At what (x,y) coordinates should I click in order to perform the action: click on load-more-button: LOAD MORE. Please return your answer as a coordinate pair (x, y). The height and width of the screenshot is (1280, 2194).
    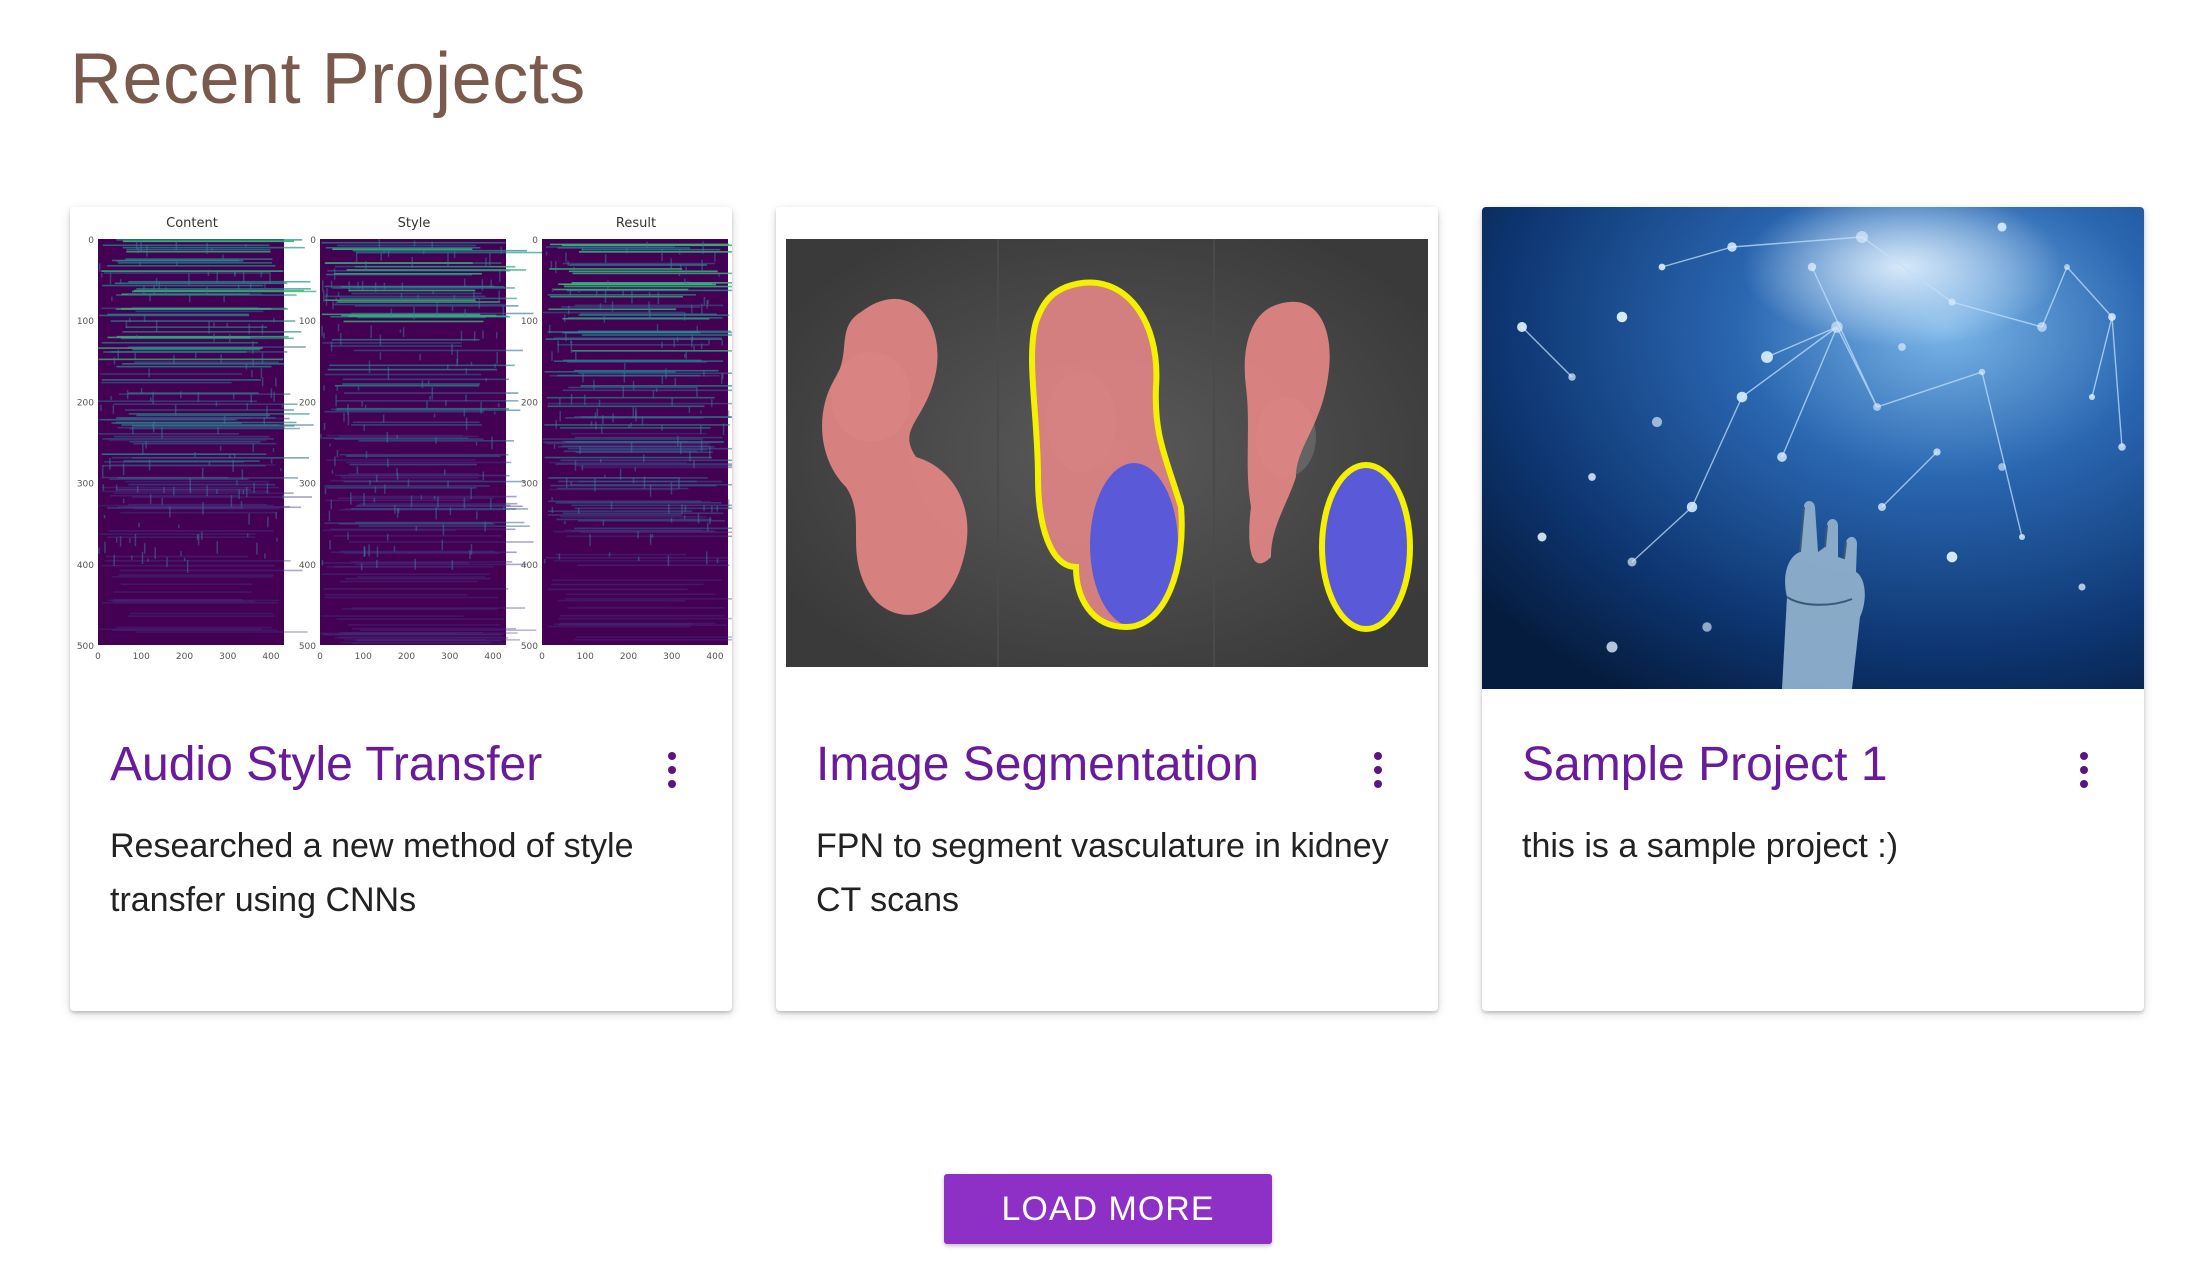
    Looking at the image, I should click on (1108, 1209).